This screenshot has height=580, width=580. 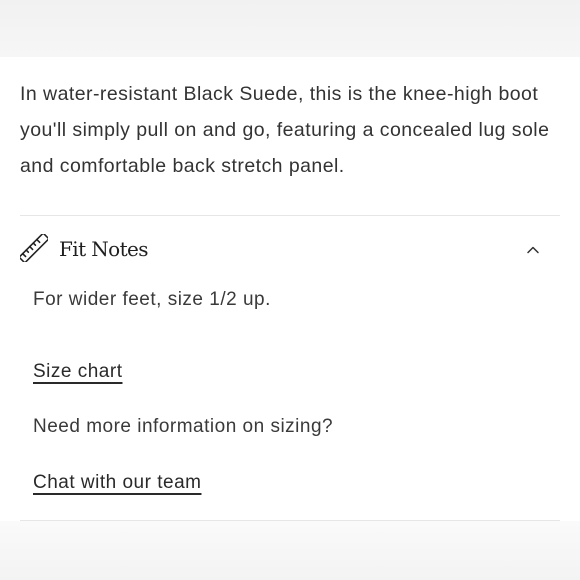 What do you see at coordinates (290, 550) in the screenshot?
I see `bottom-section-background` at bounding box center [290, 550].